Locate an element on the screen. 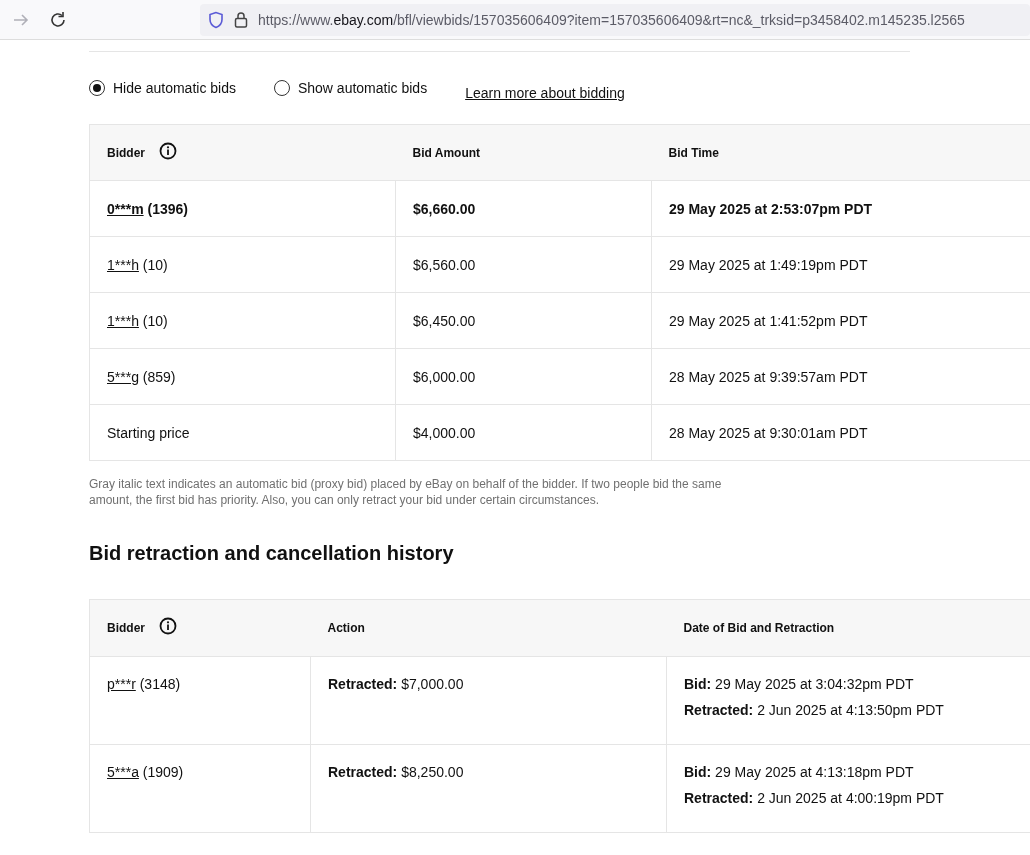 This screenshot has height=855, width=1030. section-title: Bid retraction and cancellation history is located at coordinates (272, 553).